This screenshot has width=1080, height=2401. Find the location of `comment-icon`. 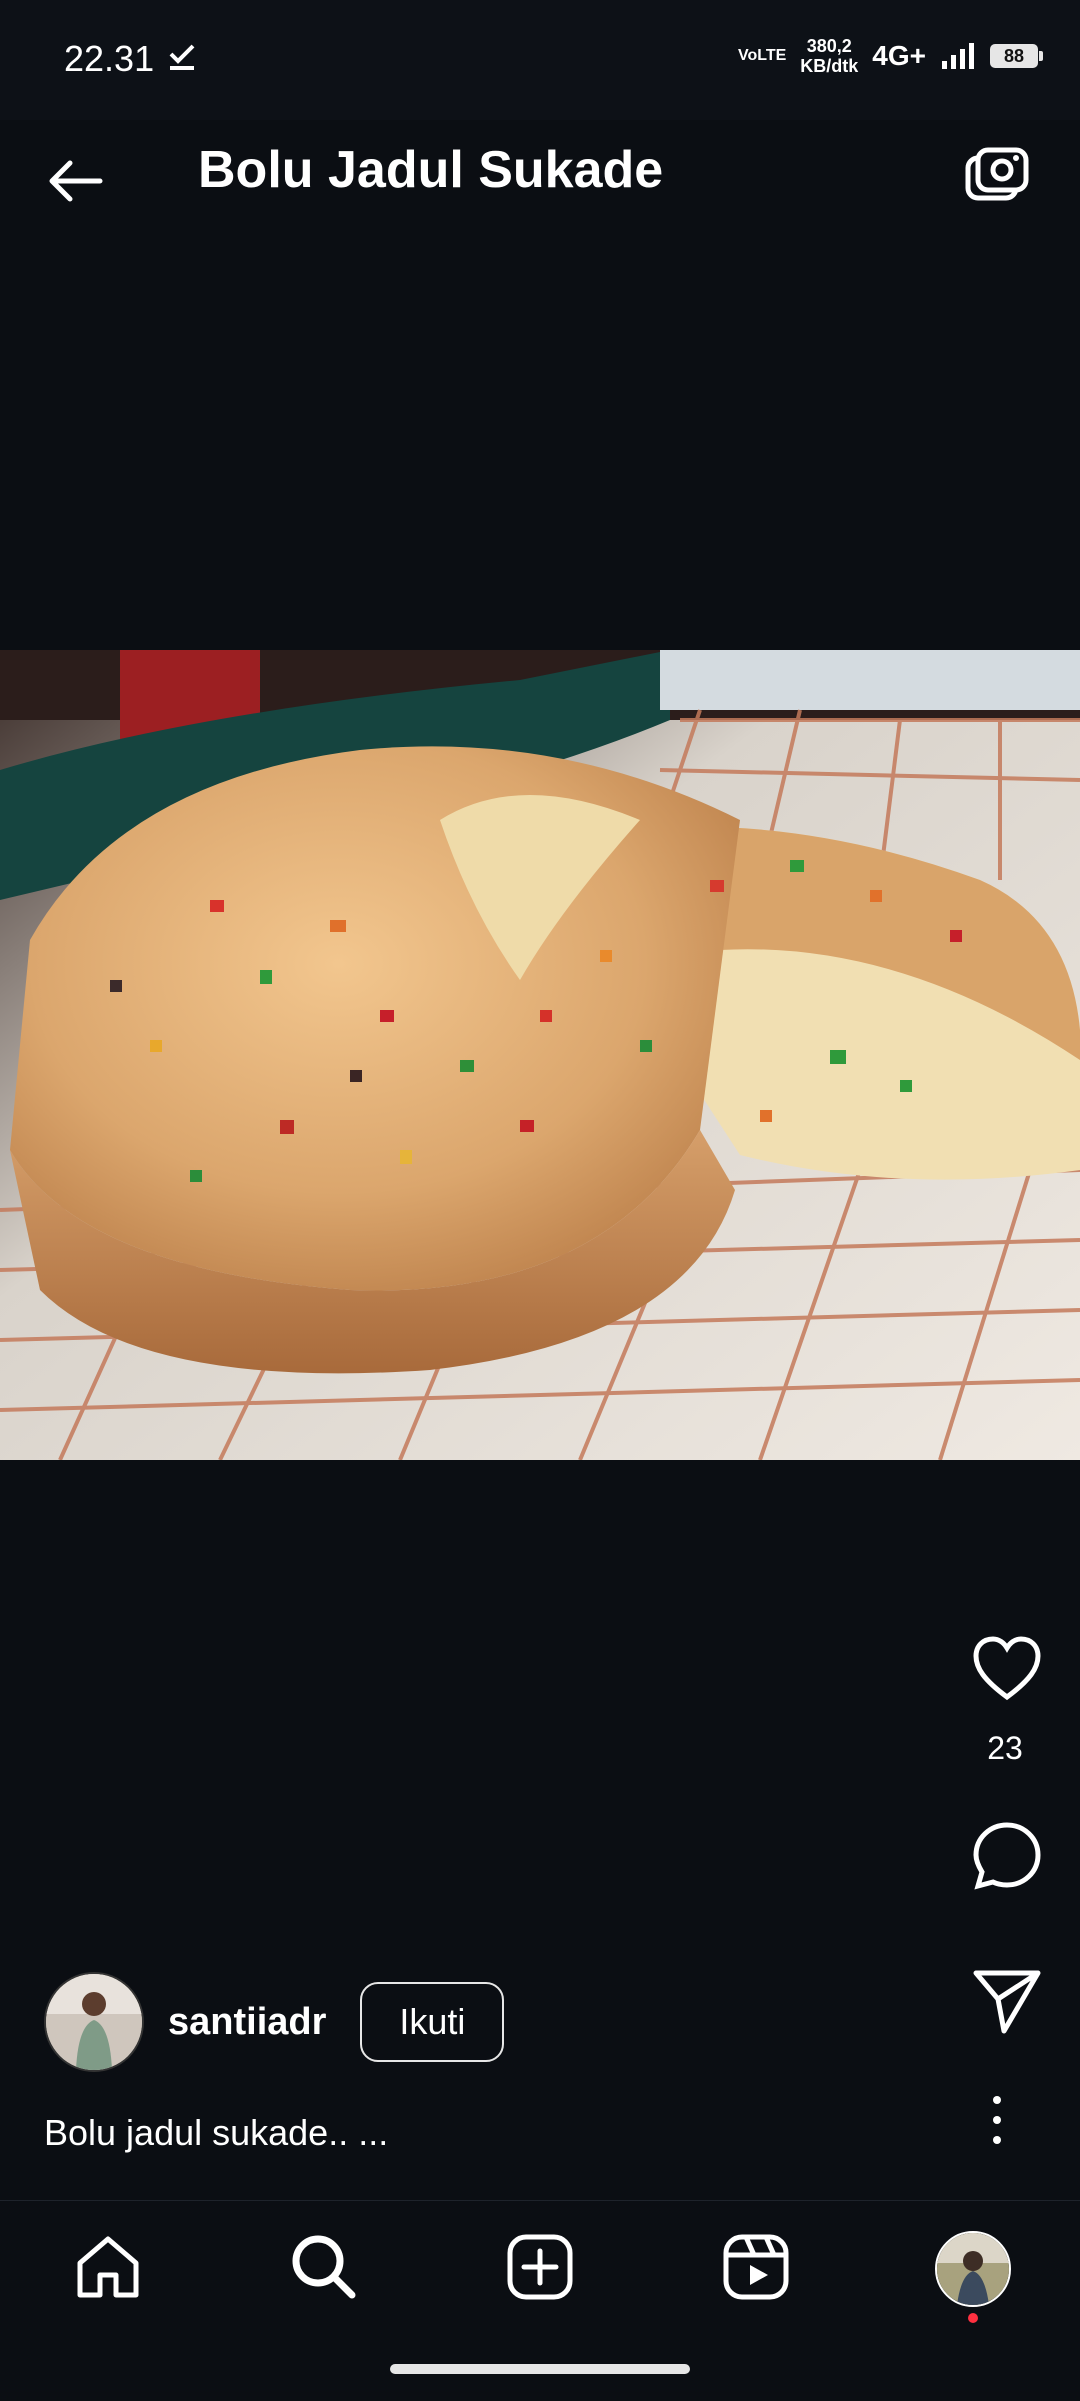

comment-icon is located at coordinates (1007, 1855).